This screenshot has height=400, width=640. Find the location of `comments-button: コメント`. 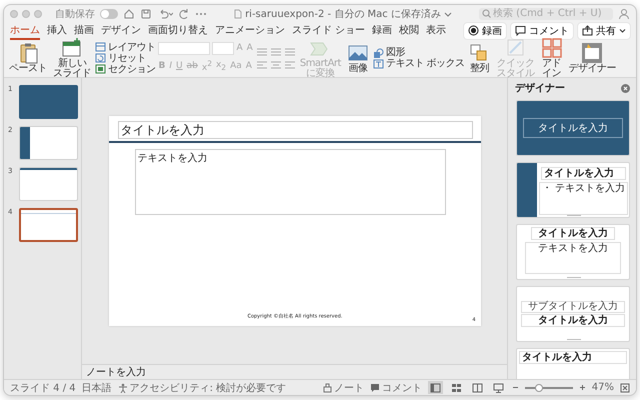

comments-button: コメント is located at coordinates (396, 387).